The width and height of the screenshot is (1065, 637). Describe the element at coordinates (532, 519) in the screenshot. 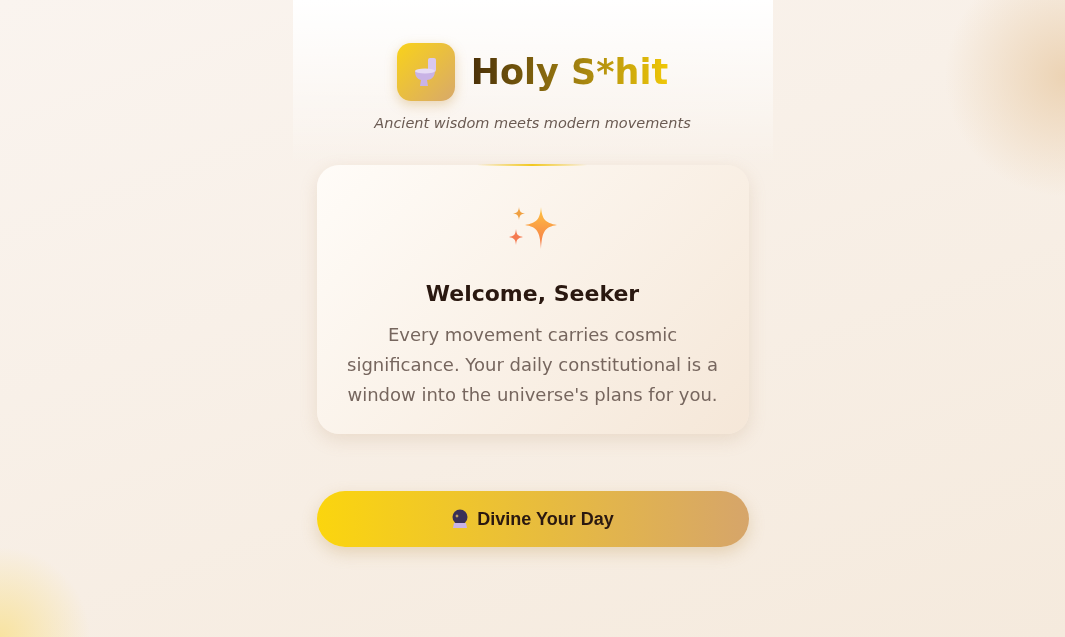

I see `divine-button: Divine Your Day` at that location.